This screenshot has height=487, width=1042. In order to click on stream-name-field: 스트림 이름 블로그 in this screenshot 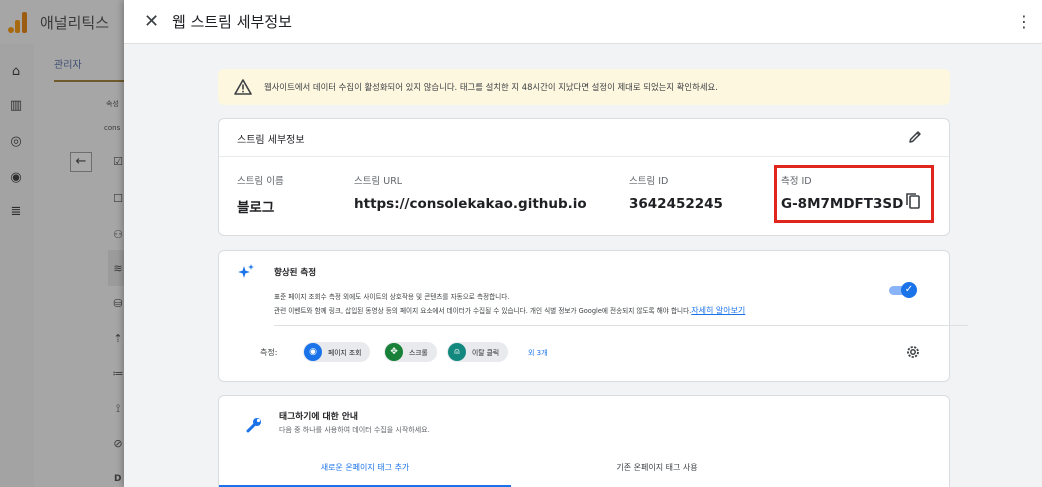, I will do `click(260, 194)`.